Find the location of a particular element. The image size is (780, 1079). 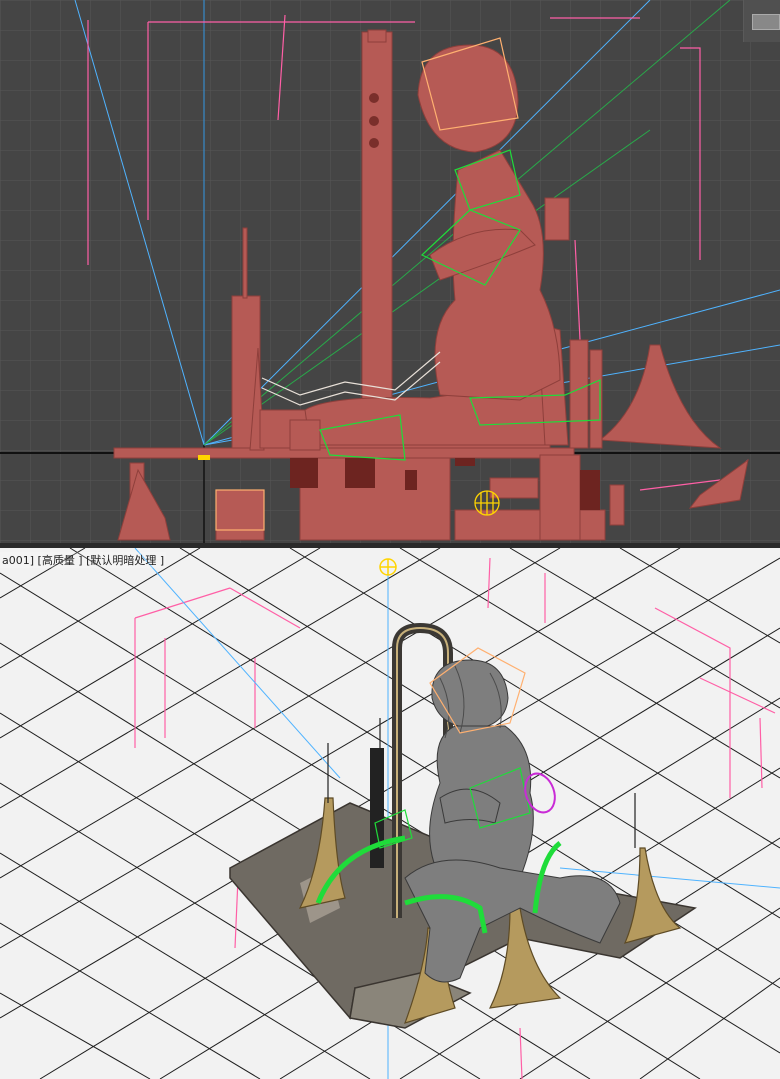

view-cube-icon is located at coordinates (761, 21).